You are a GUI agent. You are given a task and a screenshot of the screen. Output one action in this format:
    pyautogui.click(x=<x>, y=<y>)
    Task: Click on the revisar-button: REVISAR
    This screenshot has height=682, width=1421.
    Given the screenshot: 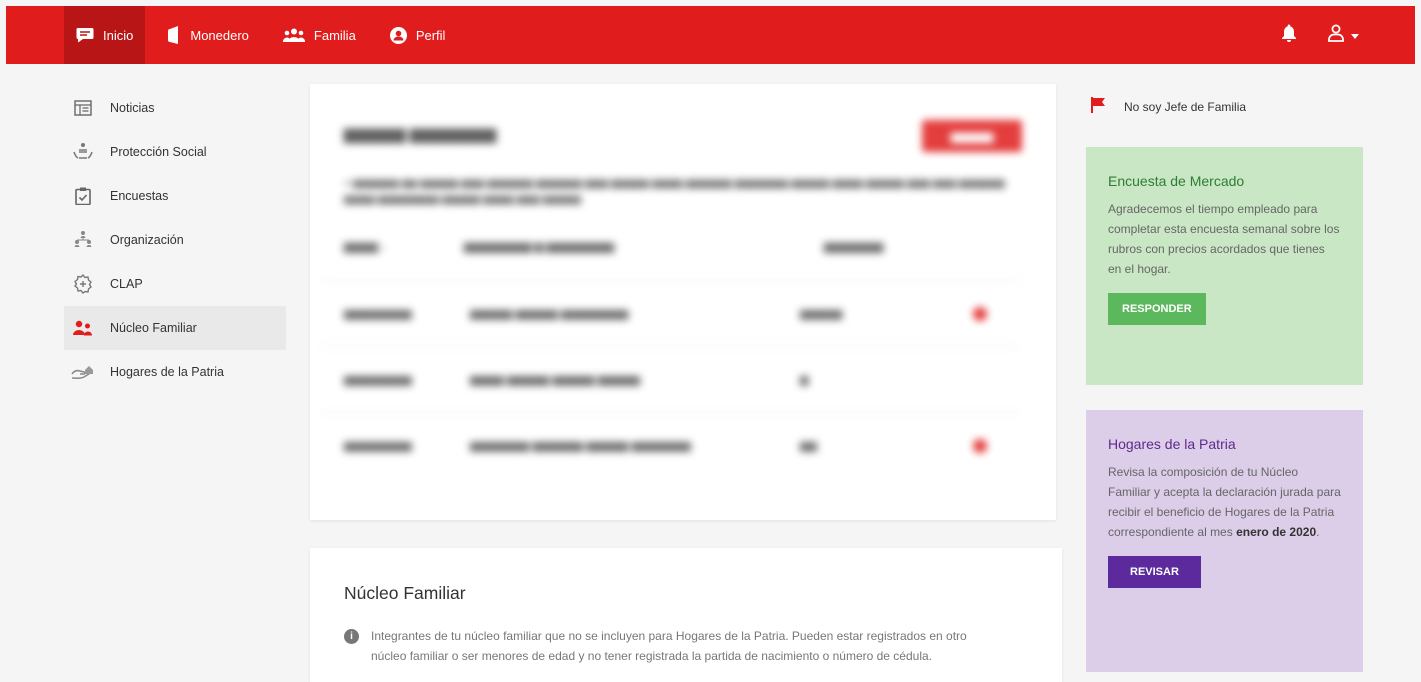 What is the action you would take?
    pyautogui.click(x=1154, y=572)
    